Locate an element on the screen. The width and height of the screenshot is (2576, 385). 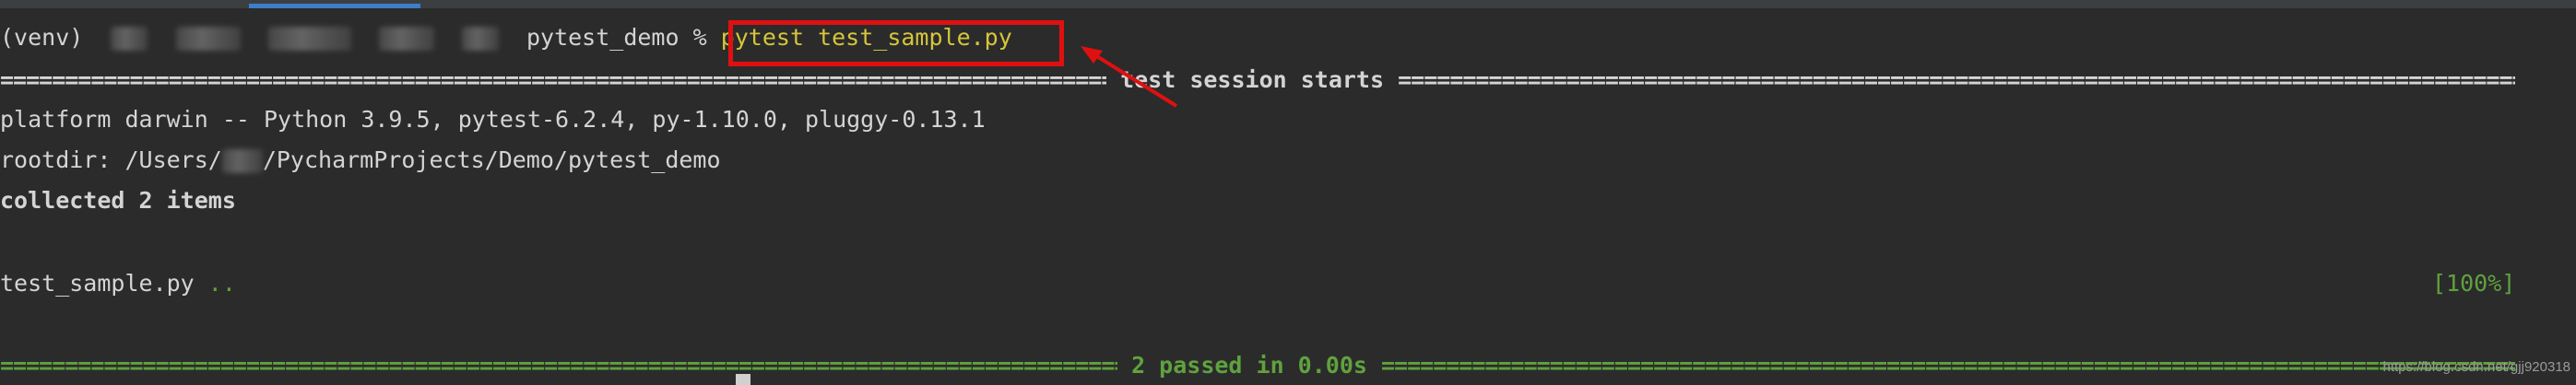
prompt-dir: pytest_demo % is located at coordinates (616, 37).